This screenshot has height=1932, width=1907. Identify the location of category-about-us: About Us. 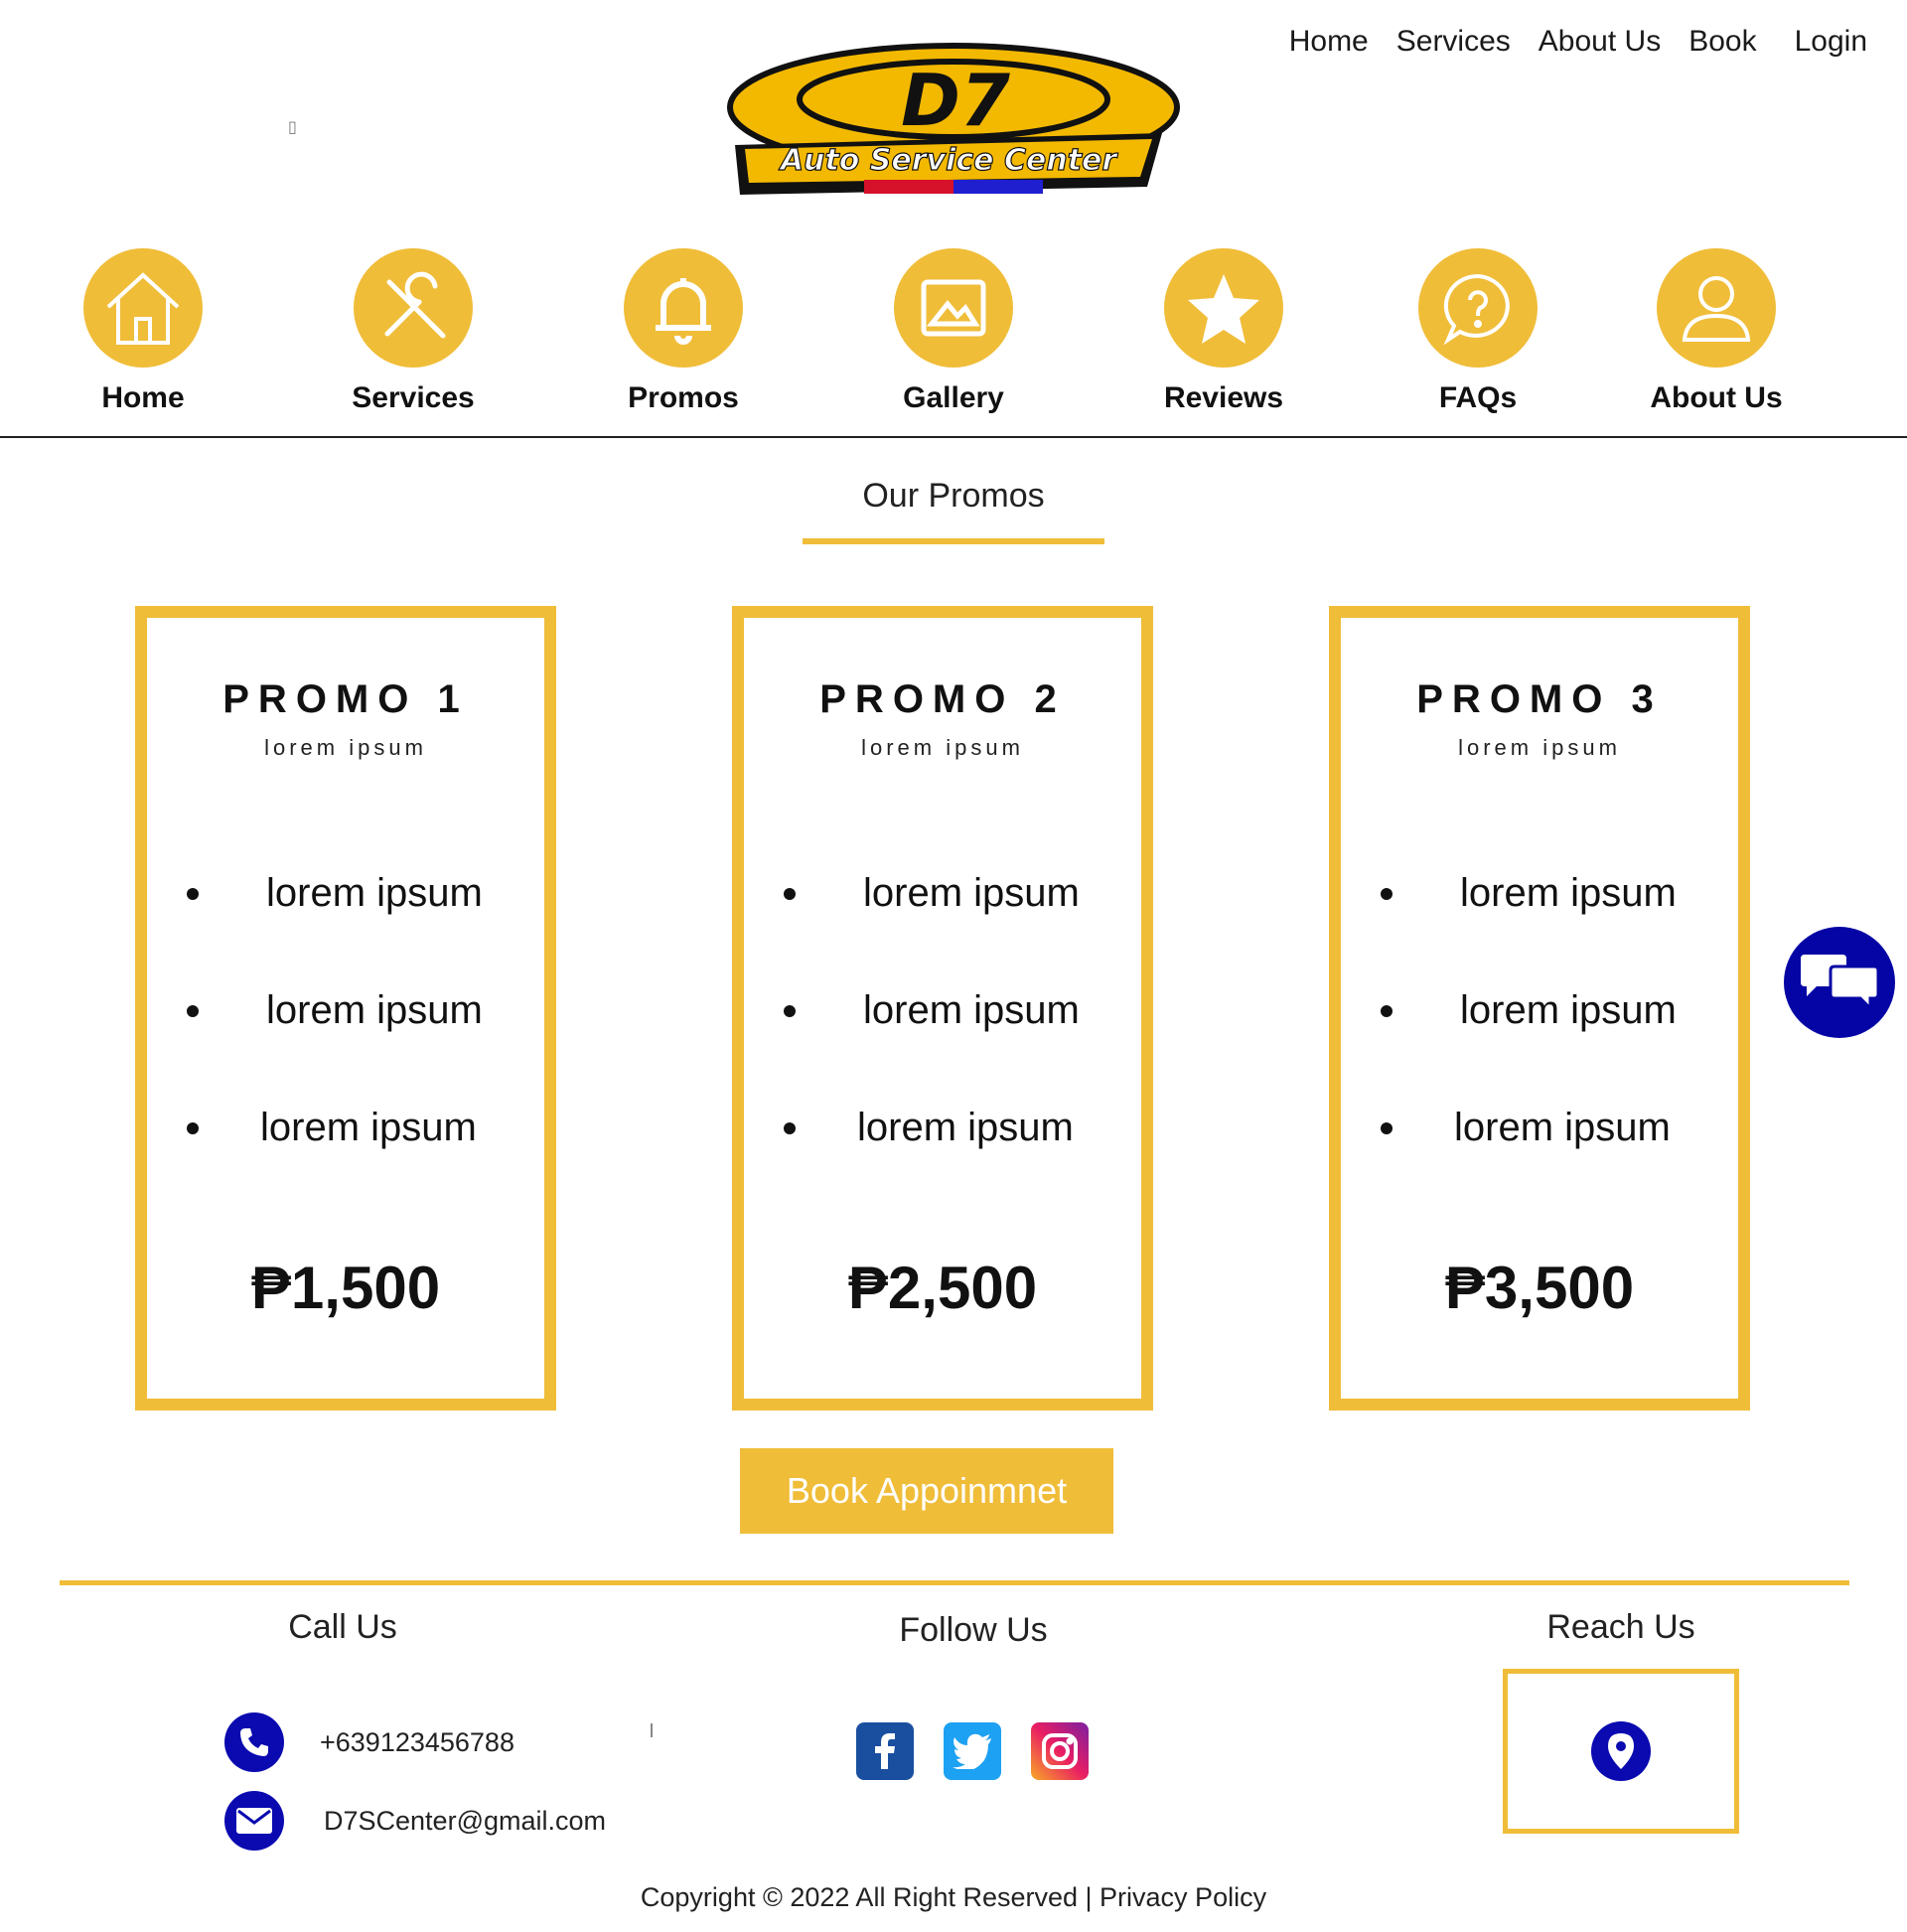
(1716, 332).